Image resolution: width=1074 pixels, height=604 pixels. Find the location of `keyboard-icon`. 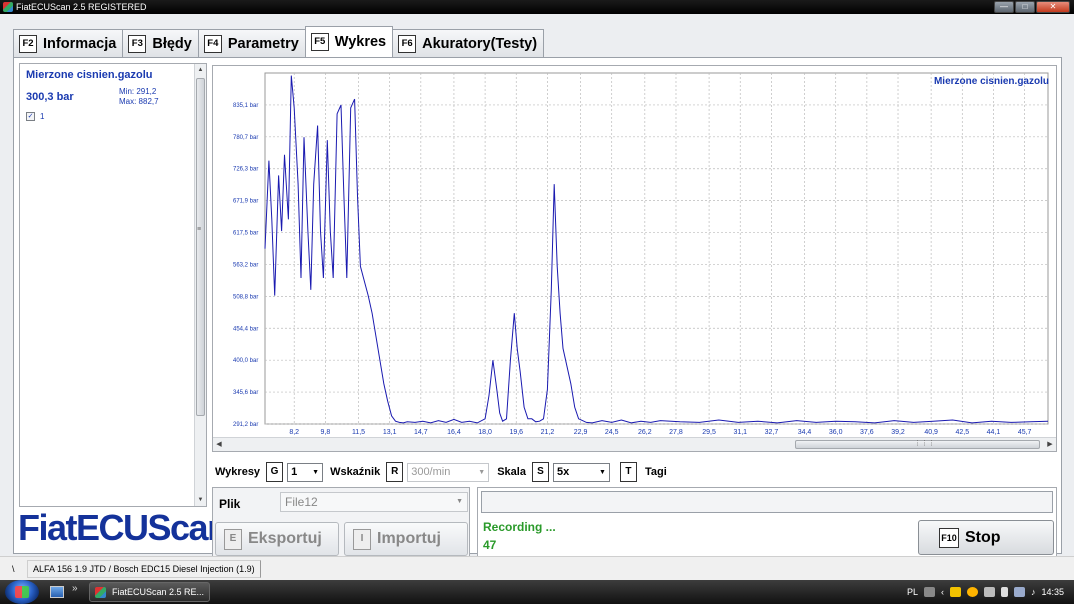

keyboard-icon is located at coordinates (929, 592).